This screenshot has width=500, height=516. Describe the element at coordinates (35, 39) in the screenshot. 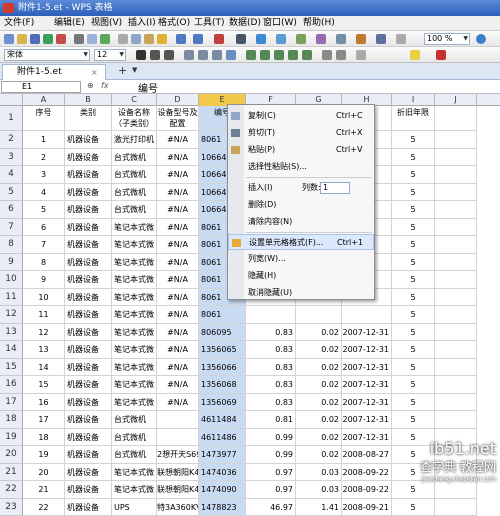

I see `save-icon` at that location.